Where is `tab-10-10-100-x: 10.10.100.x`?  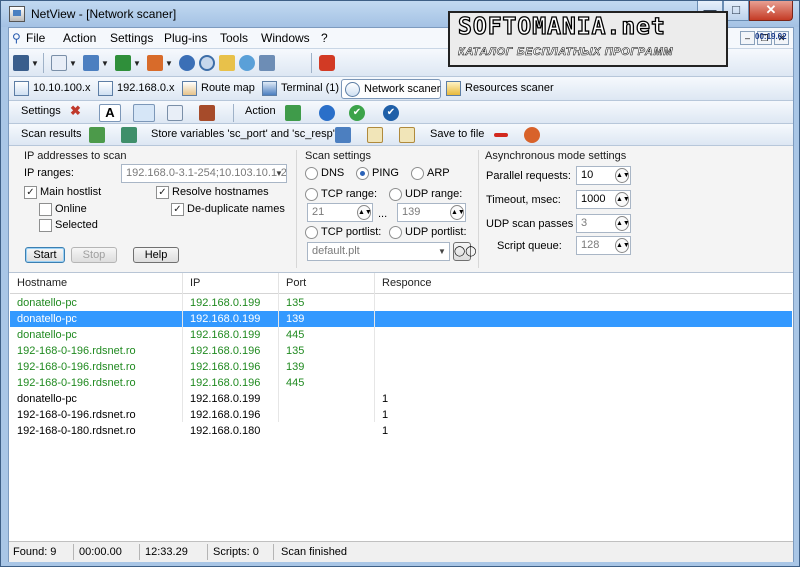 tab-10-10-100-x: 10.10.100.x is located at coordinates (51, 89).